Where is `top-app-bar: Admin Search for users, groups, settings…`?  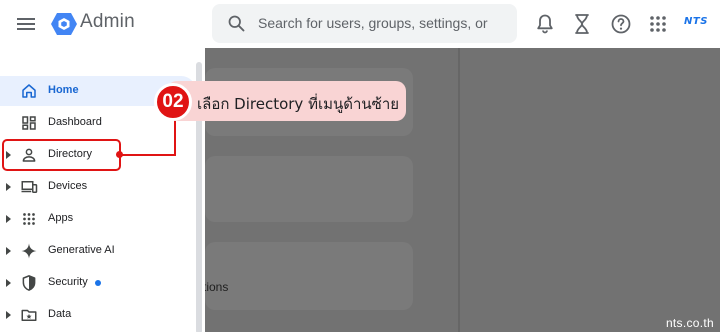
top-app-bar: Admin Search for users, groups, settings… is located at coordinates (360, 24).